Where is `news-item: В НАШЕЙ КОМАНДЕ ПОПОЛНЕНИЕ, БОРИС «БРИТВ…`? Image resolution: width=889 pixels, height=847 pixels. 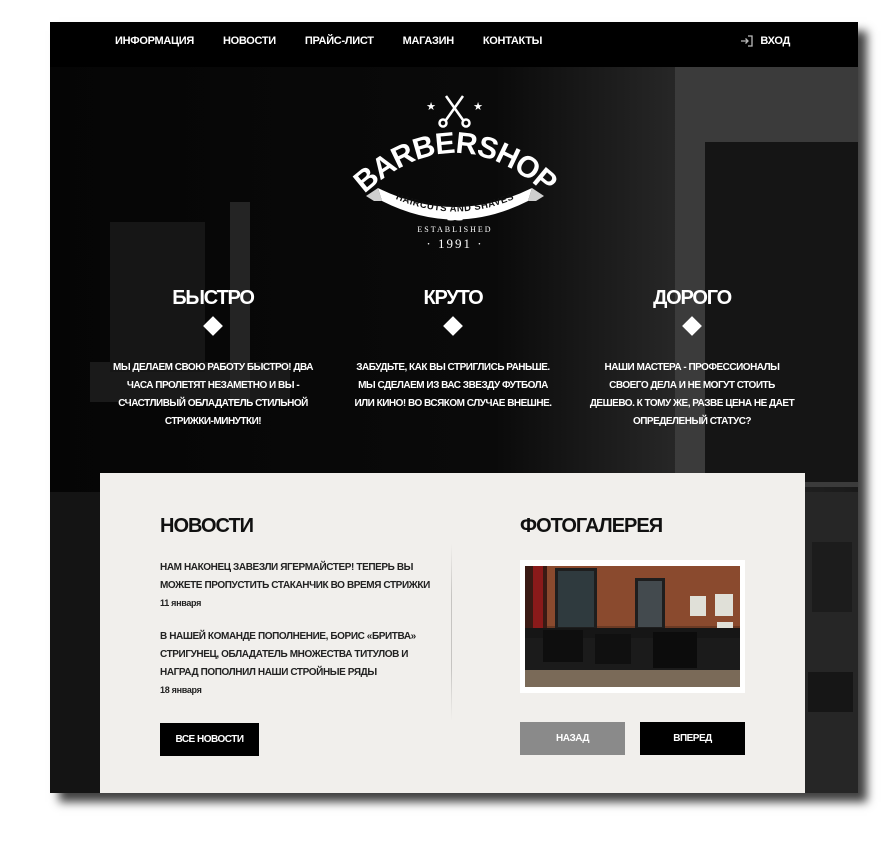 news-item: В НАШЕЙ КОМАНДЕ ПОПОЛНЕНИЕ, БОРИС «БРИТВ… is located at coordinates (297, 662).